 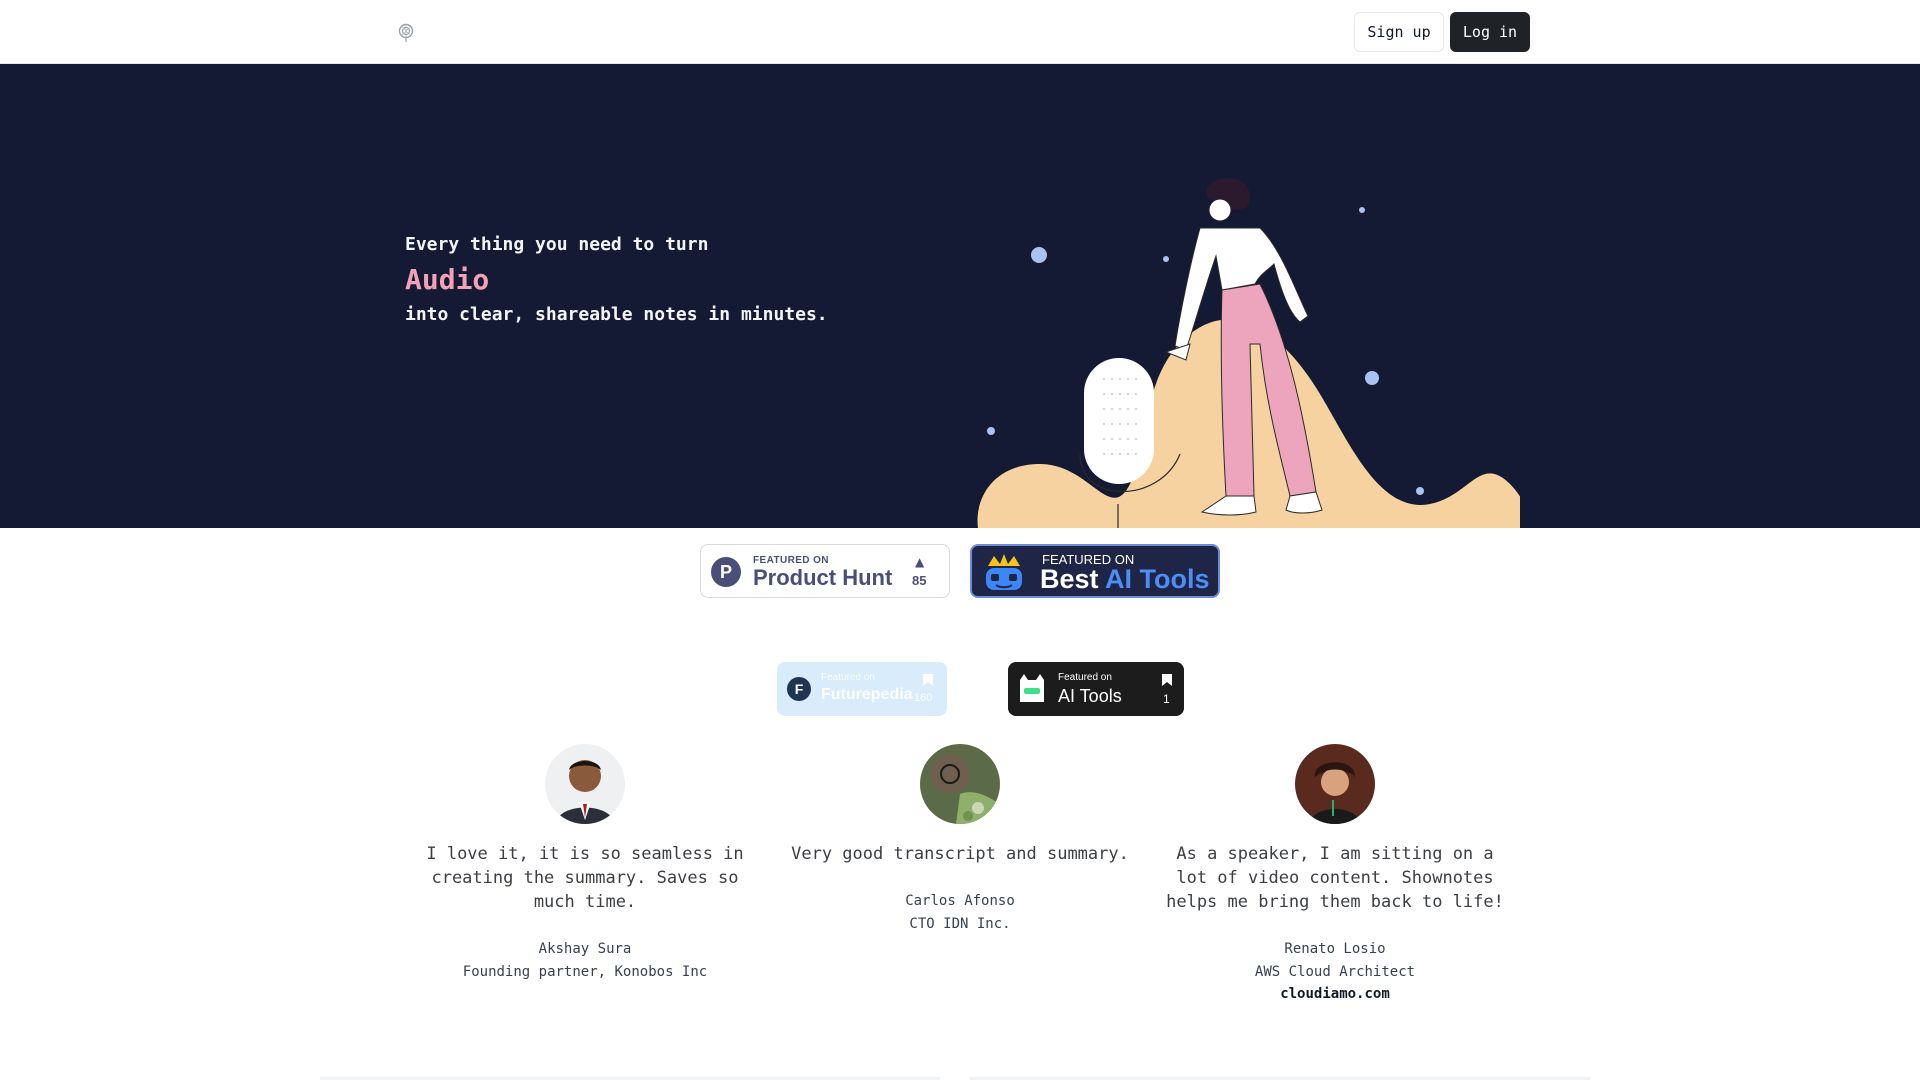 What do you see at coordinates (1166, 699) in the screenshot?
I see `ai-tools-count: 1` at bounding box center [1166, 699].